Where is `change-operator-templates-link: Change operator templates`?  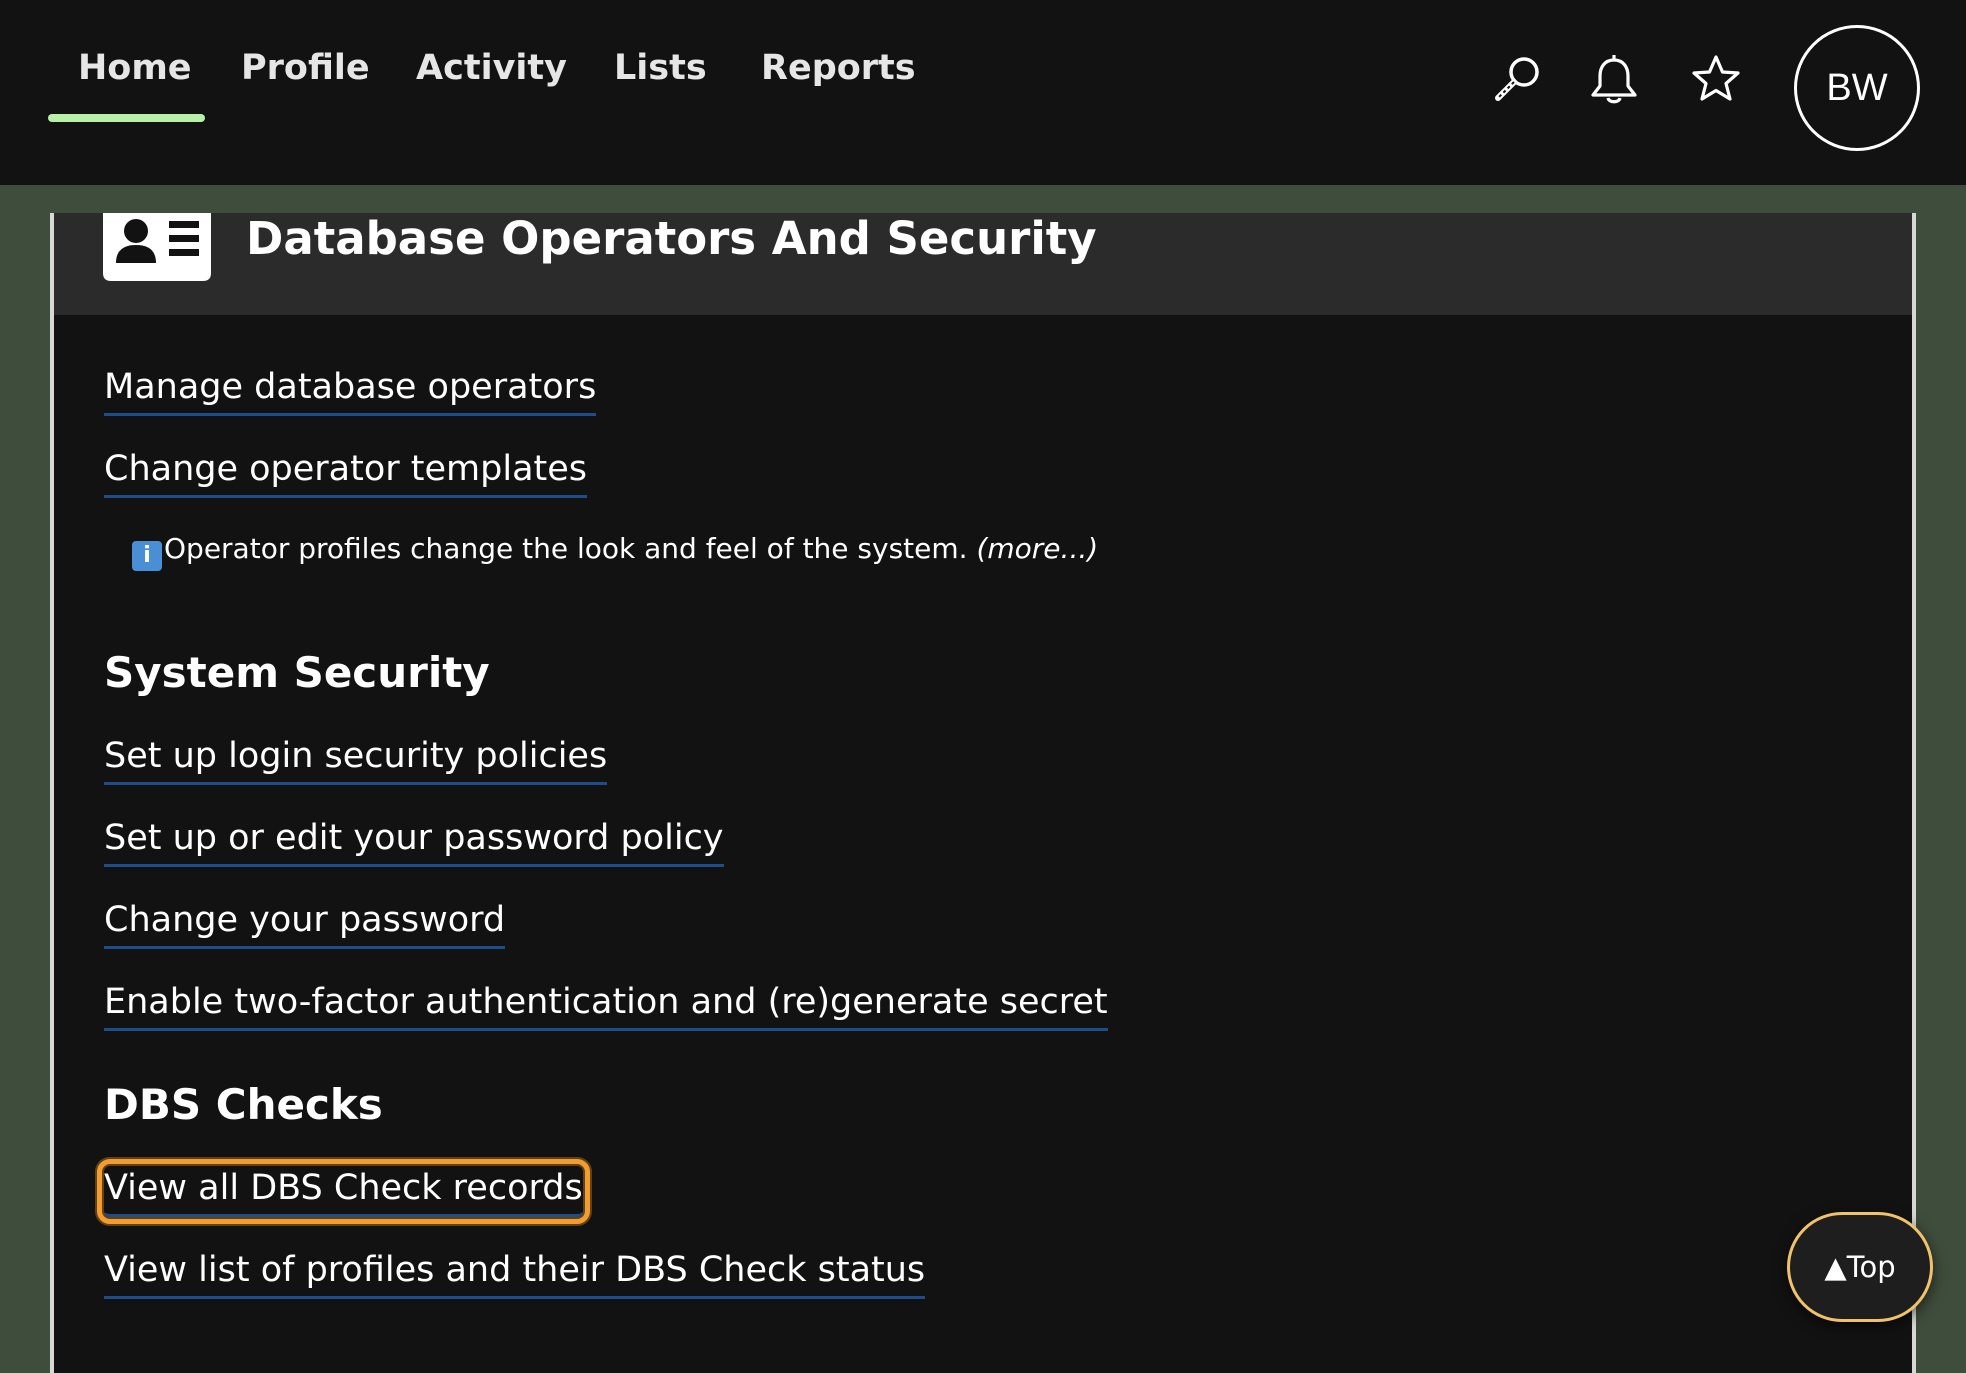 change-operator-templates-link: Change operator templates is located at coordinates (346, 472).